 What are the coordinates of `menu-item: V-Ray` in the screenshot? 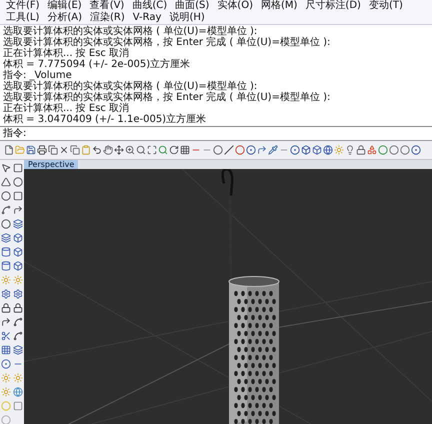 It's located at (147, 18).